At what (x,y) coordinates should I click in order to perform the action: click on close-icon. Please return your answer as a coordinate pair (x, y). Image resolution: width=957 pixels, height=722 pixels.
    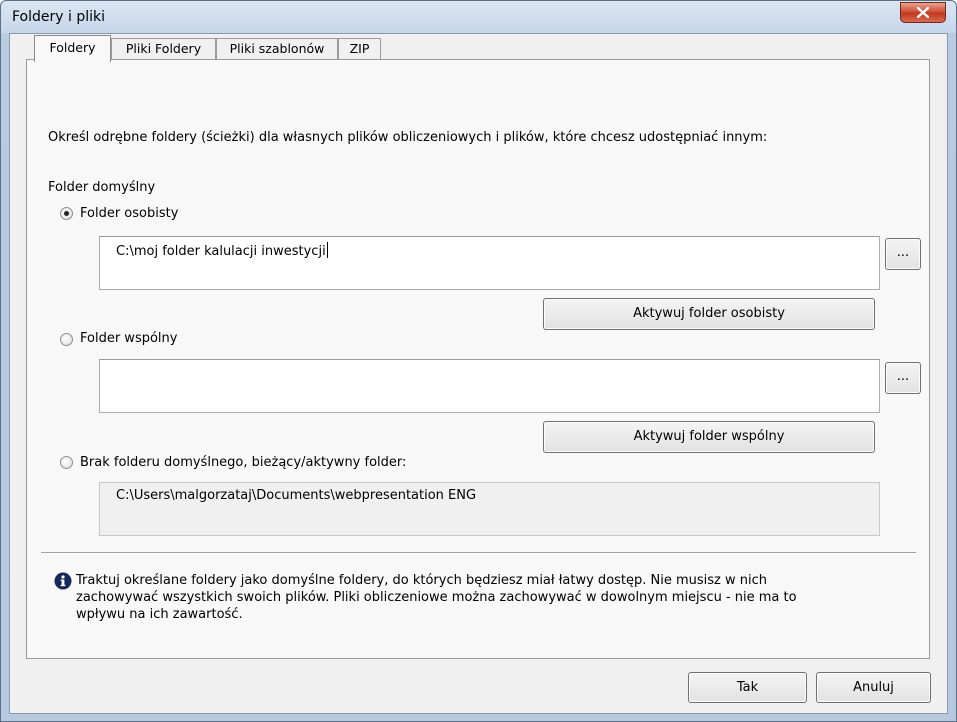
    Looking at the image, I should click on (923, 12).